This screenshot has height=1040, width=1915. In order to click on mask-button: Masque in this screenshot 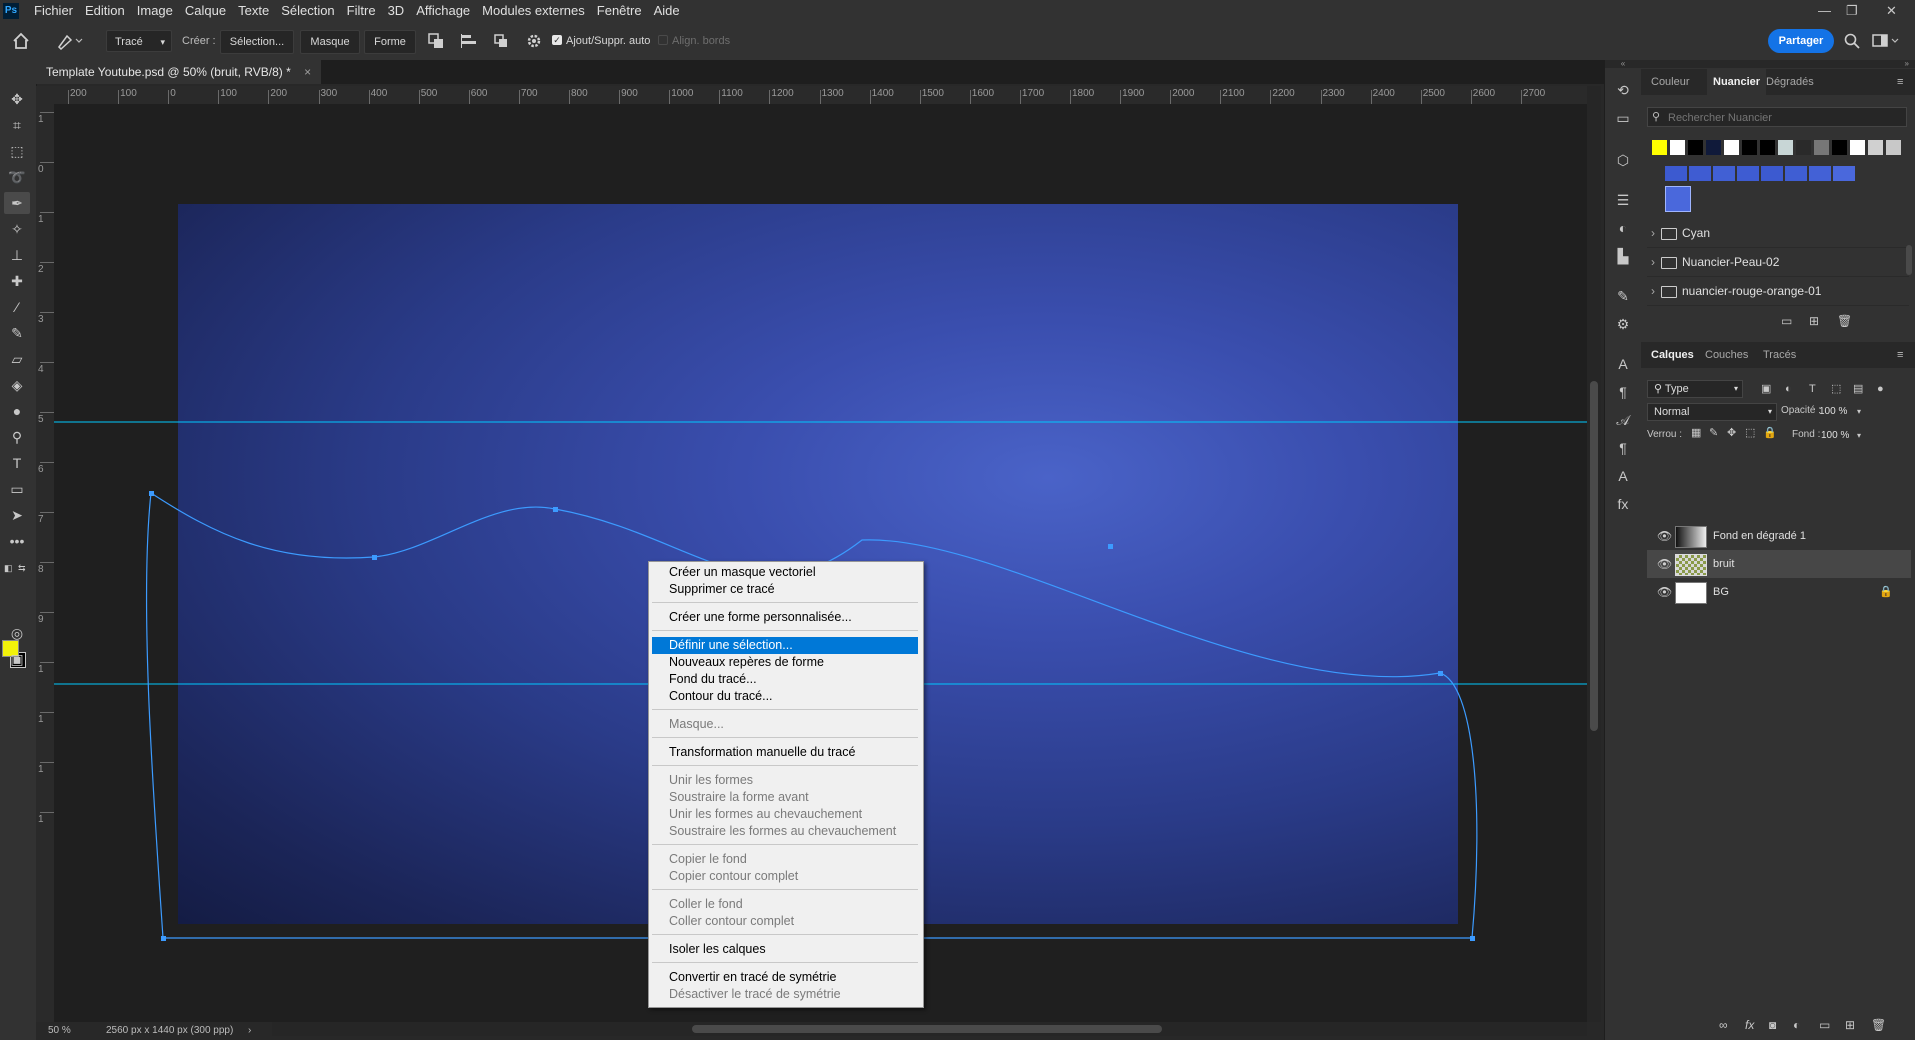, I will do `click(330, 42)`.